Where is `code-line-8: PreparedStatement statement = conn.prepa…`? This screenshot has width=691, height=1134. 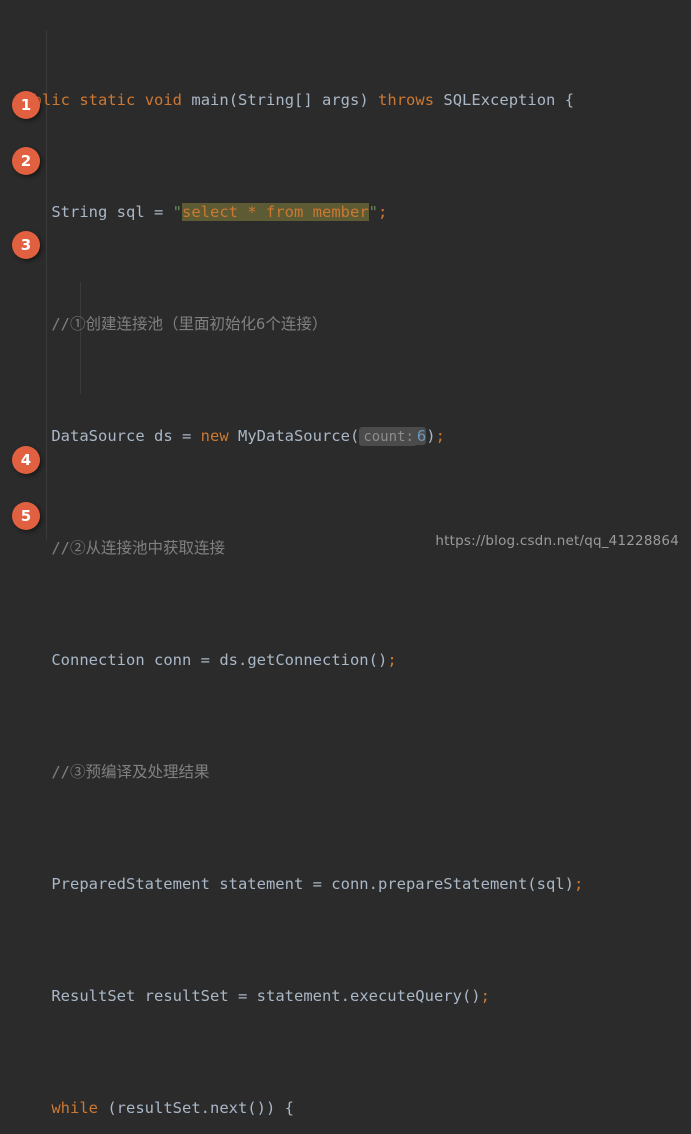 code-line-8: PreparedStatement statement = conn.prepa… is located at coordinates (352, 884).